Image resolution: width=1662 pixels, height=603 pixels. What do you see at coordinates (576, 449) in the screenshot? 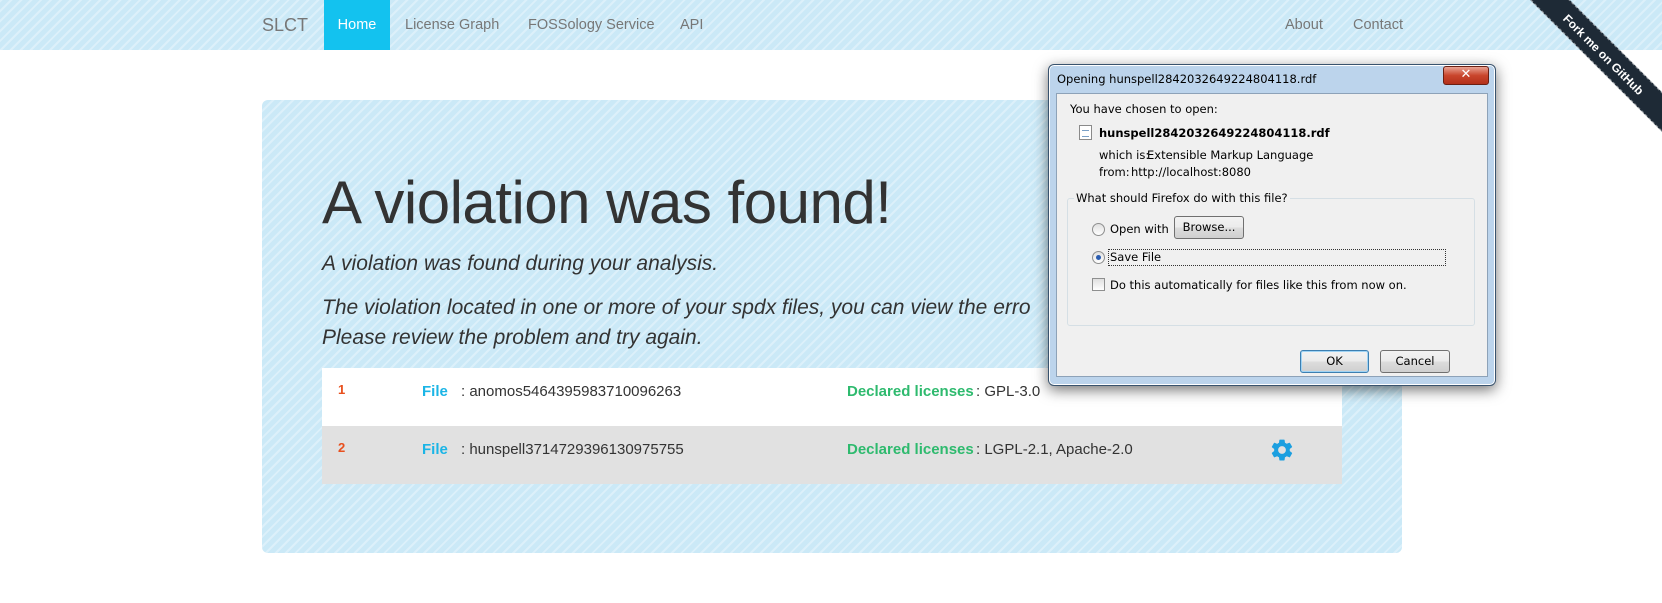
I see `file-name-value: hunspell3714729396130975755` at bounding box center [576, 449].